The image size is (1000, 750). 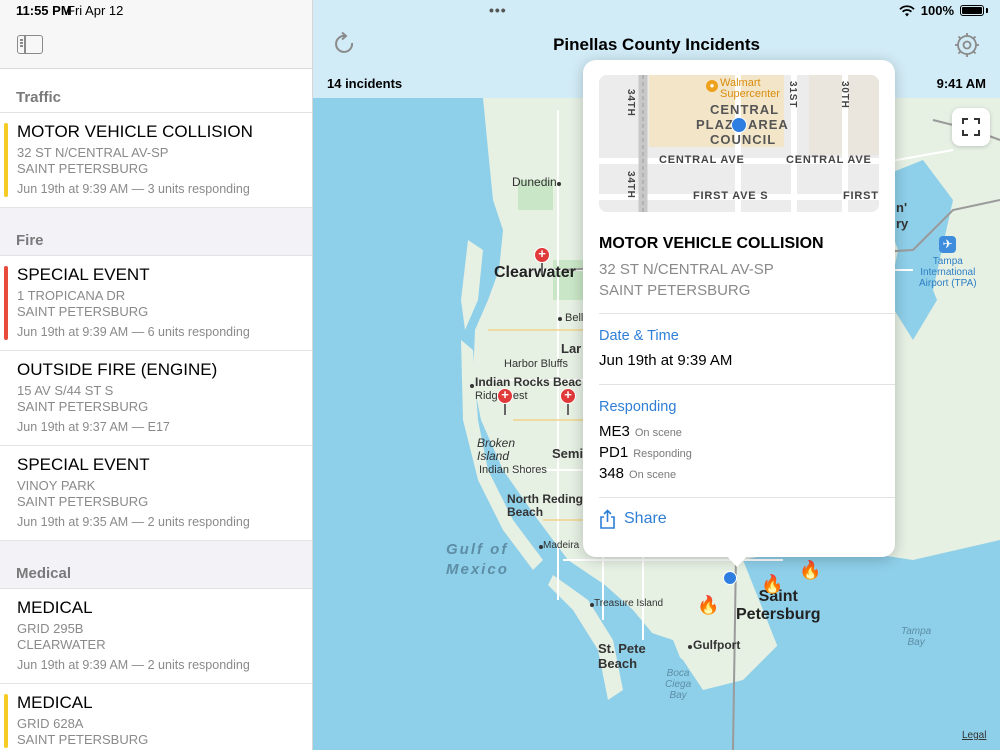 I want to click on unit-id: PD1, so click(x=614, y=452).